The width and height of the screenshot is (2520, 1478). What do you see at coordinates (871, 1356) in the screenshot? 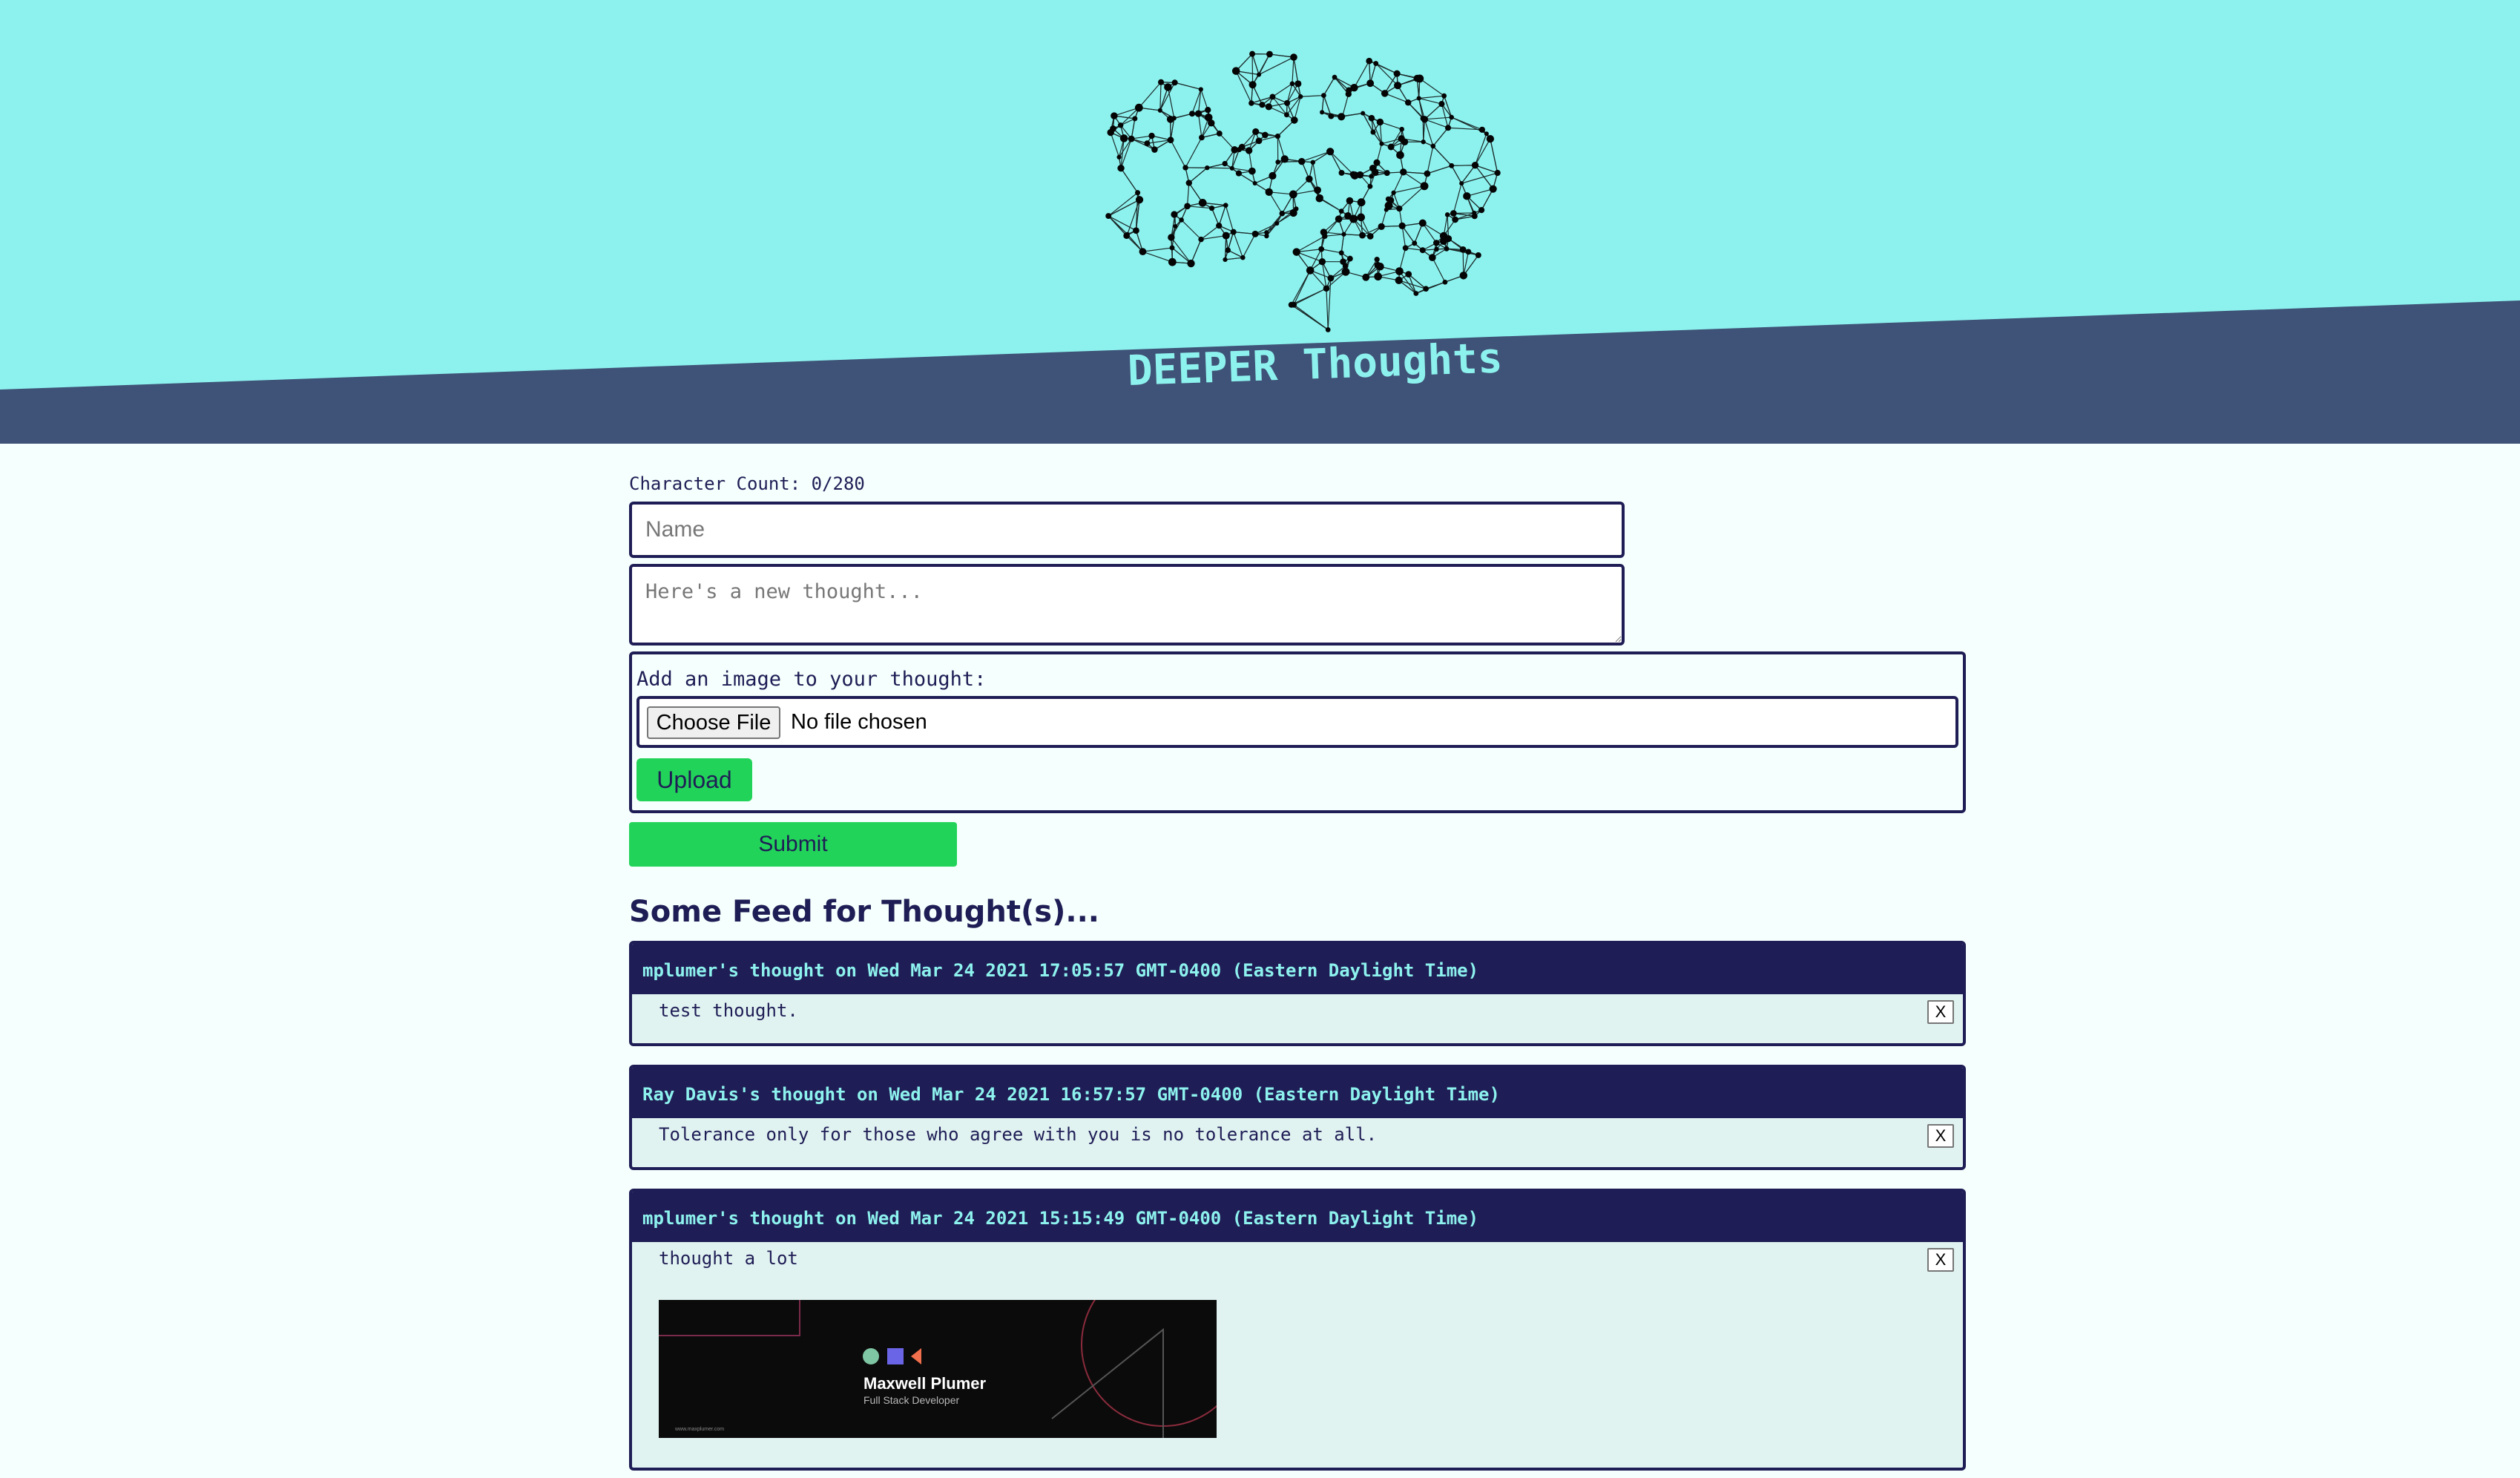
I see `circle-shape-icon` at bounding box center [871, 1356].